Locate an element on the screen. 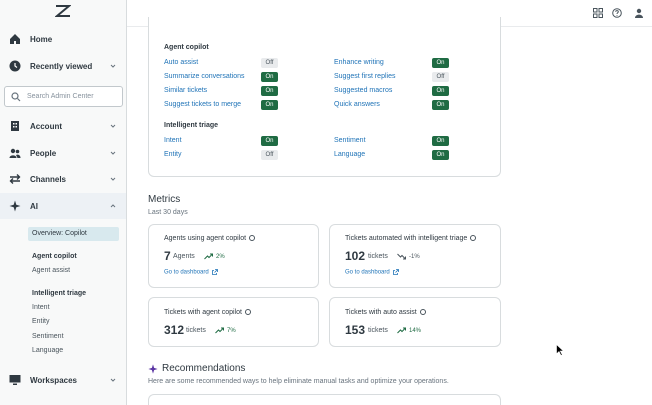 The image size is (652, 405). sub-intelligent-triage-header: Intelligent triage is located at coordinates (59, 293).